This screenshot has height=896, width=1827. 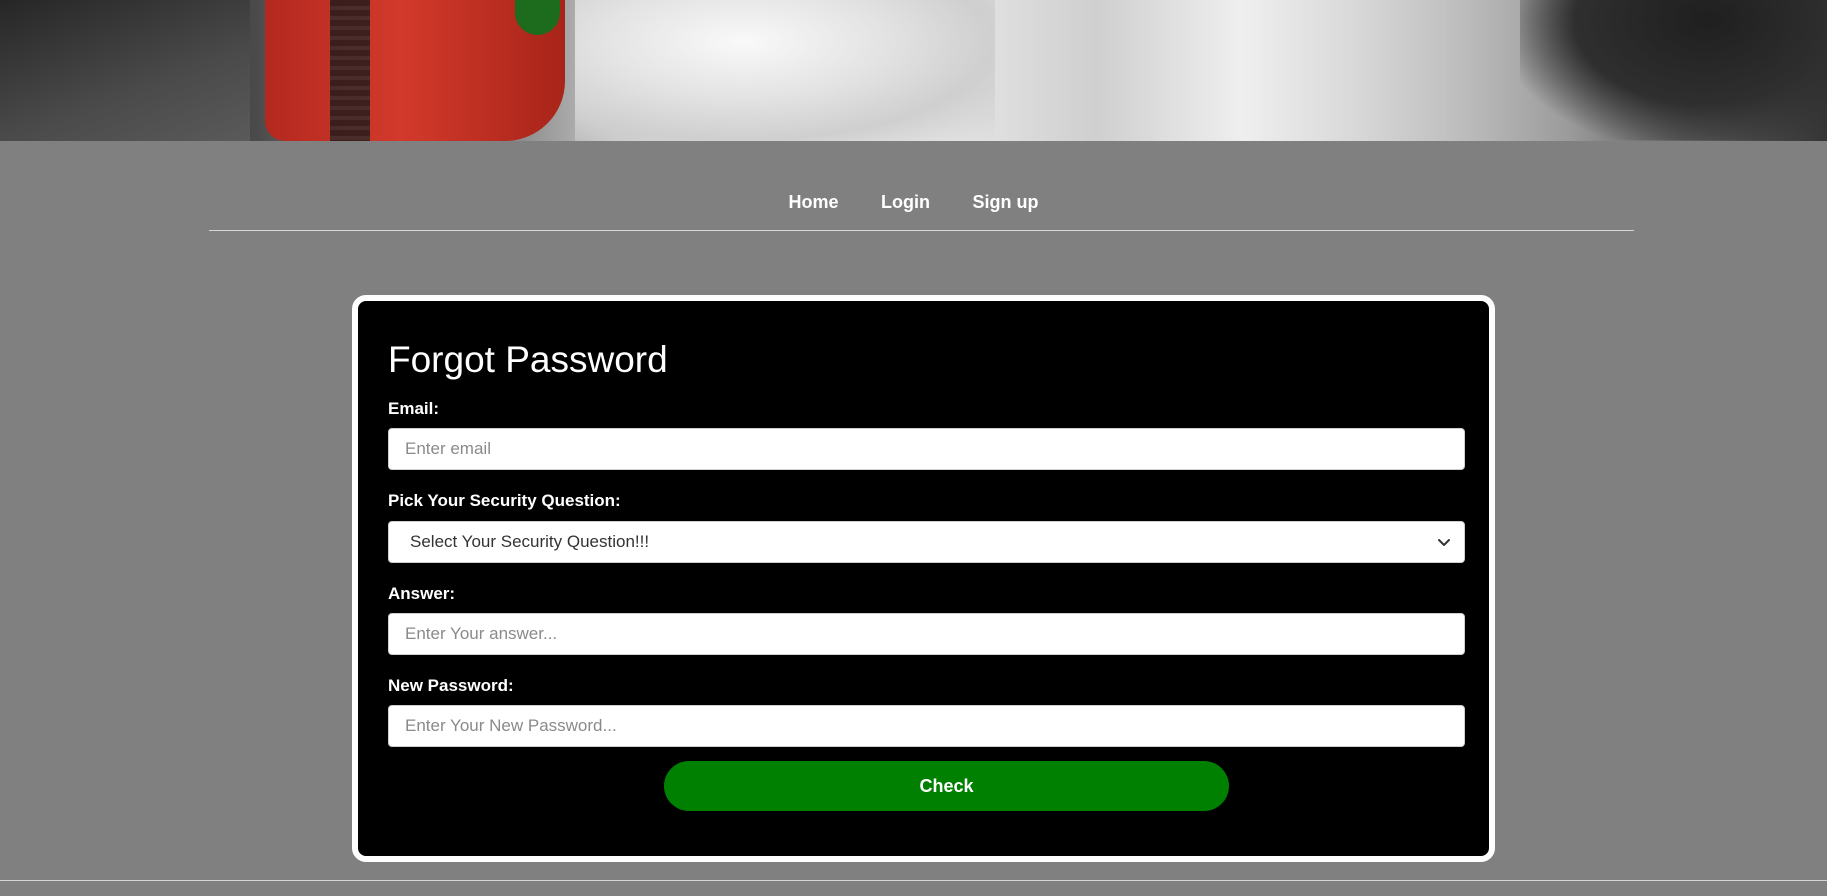 I want to click on nav-link-login: Login, so click(x=905, y=202).